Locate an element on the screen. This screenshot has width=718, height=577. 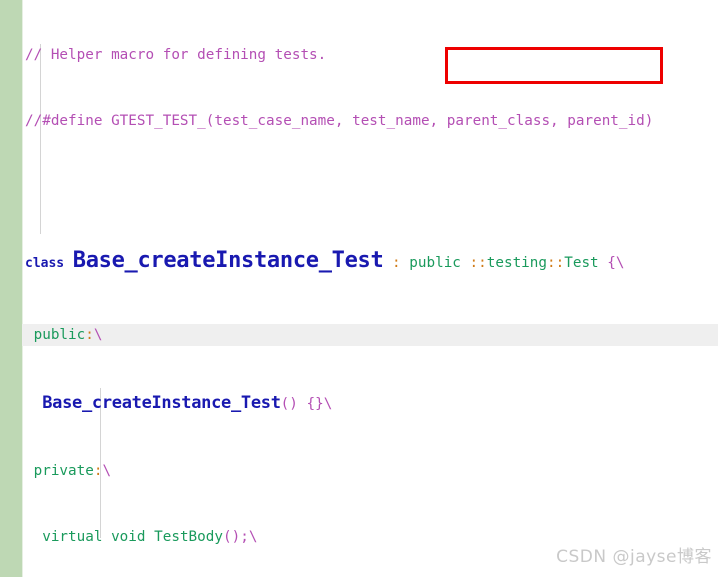
code-token: virtual void is located at coordinates (94, 537).